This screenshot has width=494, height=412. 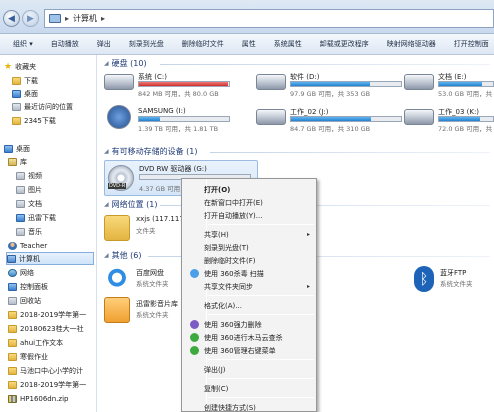 What do you see at coordinates (56, 328) in the screenshot?
I see `nav-folder-2: 20180623桂大一社` at bounding box center [56, 328].